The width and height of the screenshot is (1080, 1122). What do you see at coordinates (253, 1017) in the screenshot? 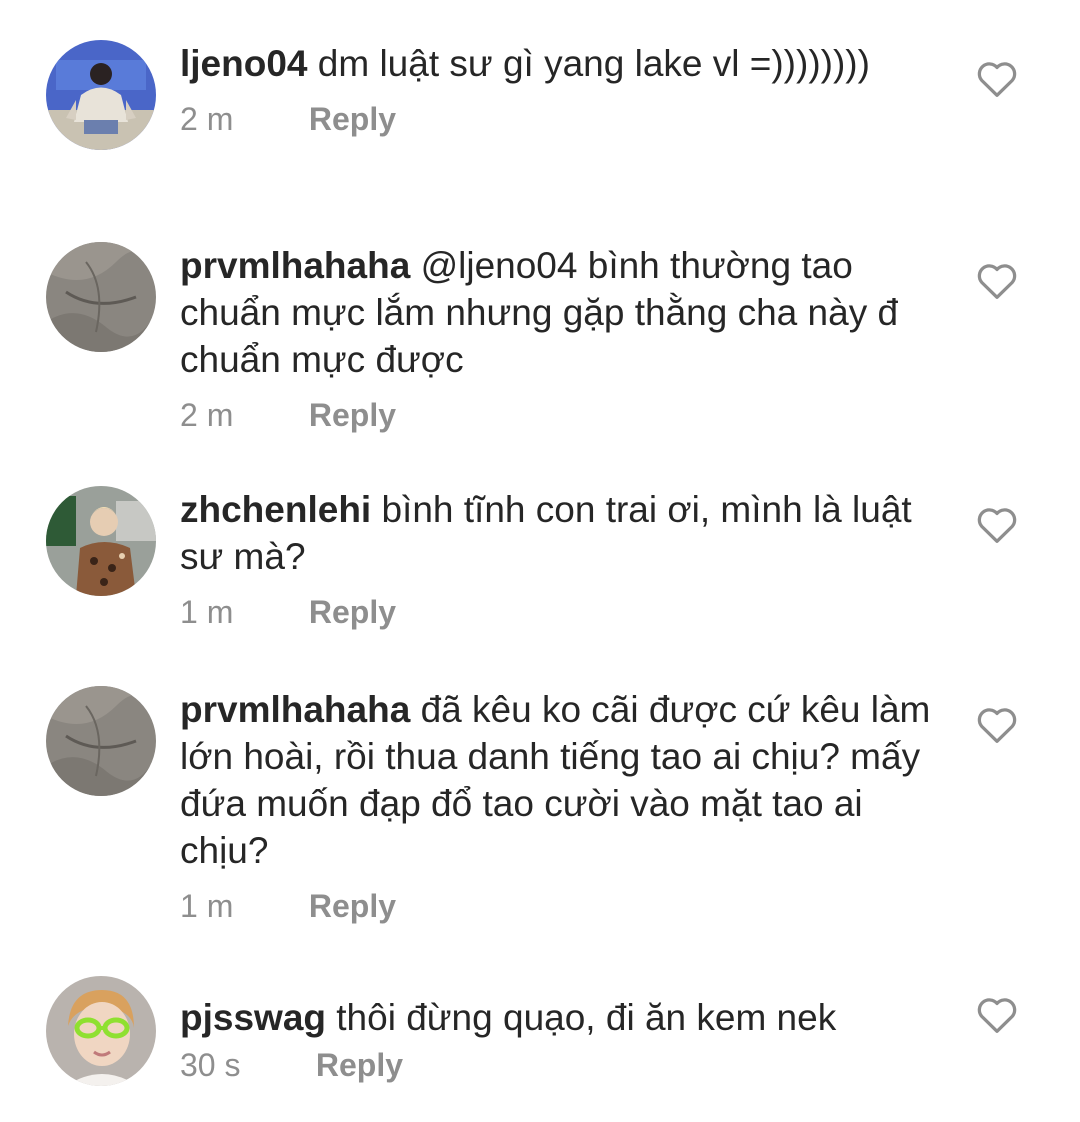
I see `comment-username: pjsswag` at bounding box center [253, 1017].